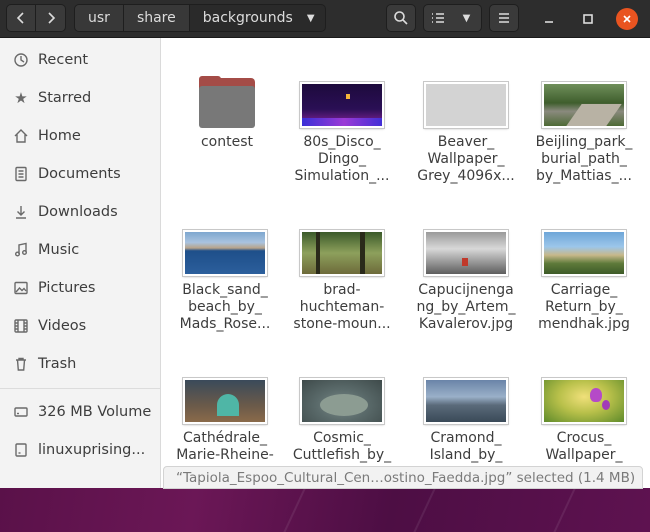 Image resolution: width=650 pixels, height=532 pixels. What do you see at coordinates (59, 136) in the screenshot?
I see `sidebar-item-label: Home` at bounding box center [59, 136].